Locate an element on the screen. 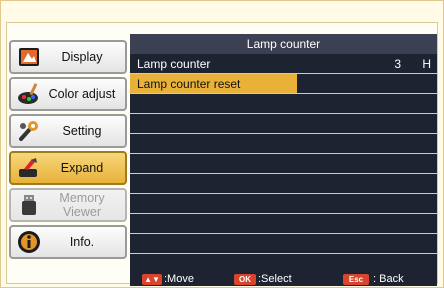  display-icon is located at coordinates (29, 57).